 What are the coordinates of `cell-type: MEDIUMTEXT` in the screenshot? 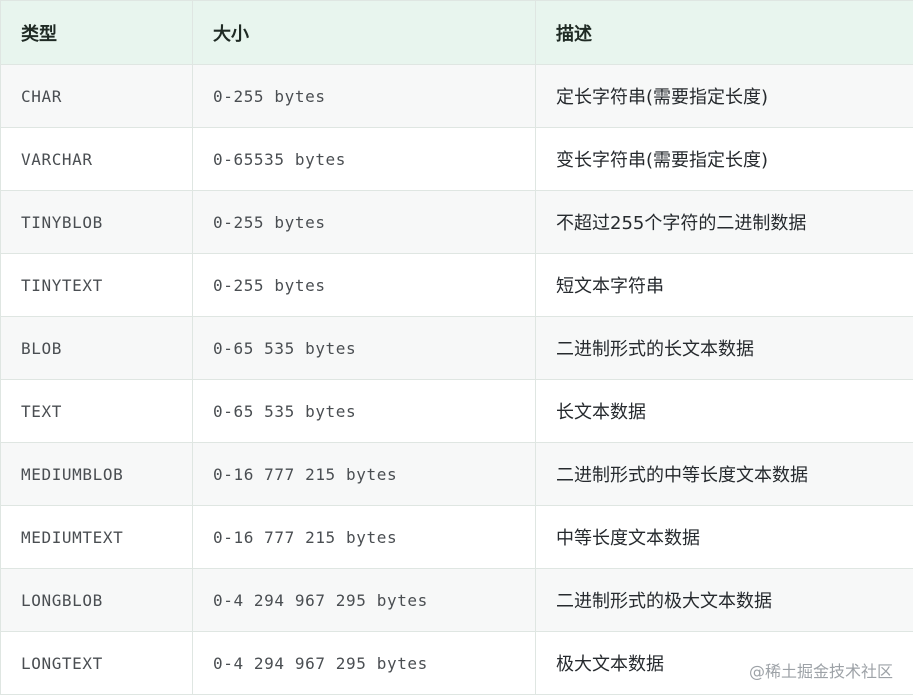 It's located at (96, 537).